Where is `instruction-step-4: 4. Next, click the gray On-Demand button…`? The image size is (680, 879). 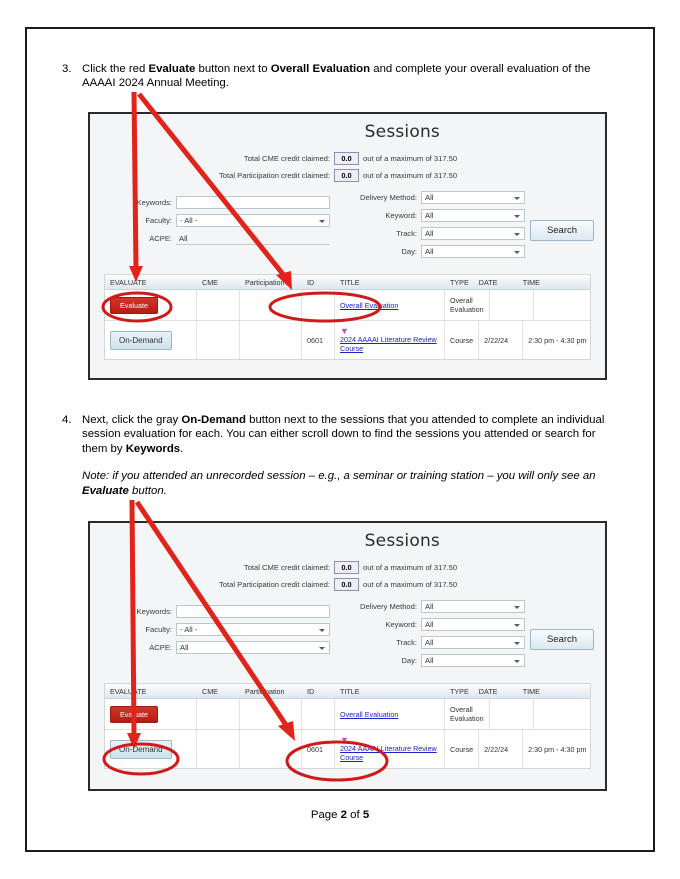
instruction-step-4: 4. Next, click the gray On-Demand button… is located at coordinates (340, 455).